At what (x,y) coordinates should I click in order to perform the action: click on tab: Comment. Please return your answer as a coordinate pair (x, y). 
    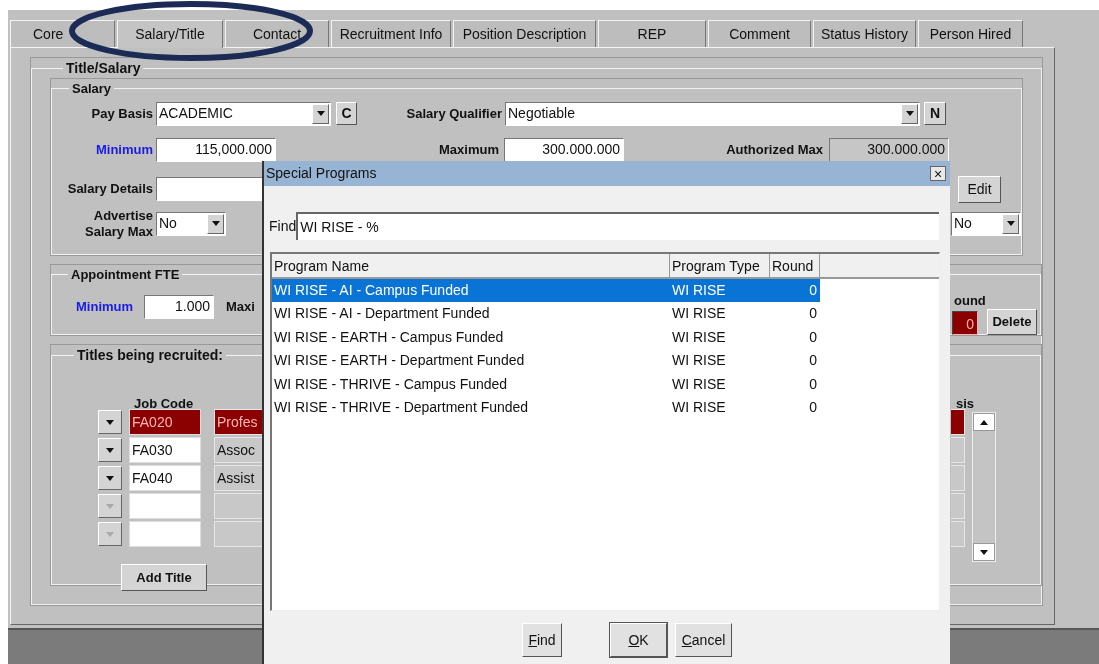
    Looking at the image, I should click on (759, 33).